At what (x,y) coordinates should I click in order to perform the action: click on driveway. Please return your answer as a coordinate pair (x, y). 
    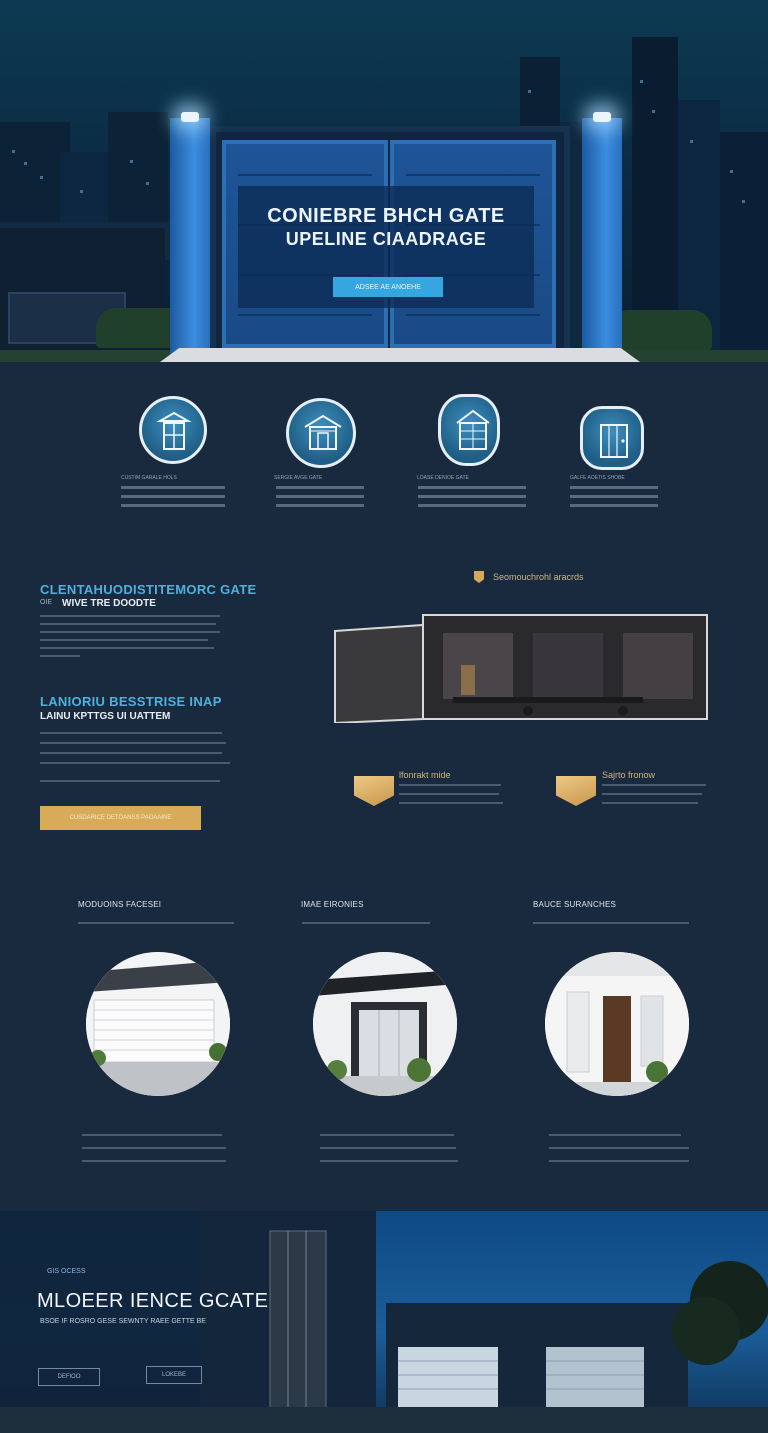
    Looking at the image, I should click on (400, 355).